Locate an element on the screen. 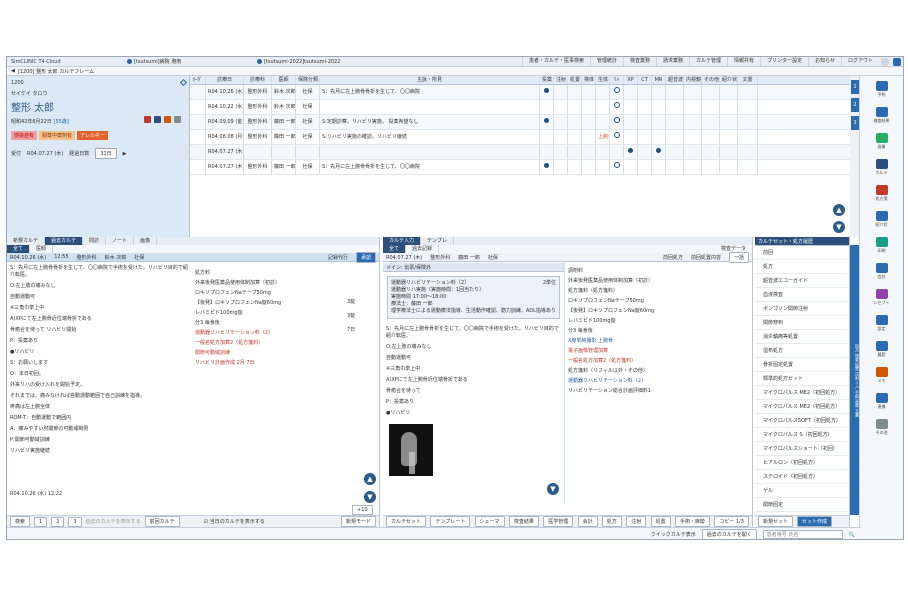  visit-col-header: 生体 is located at coordinates (603, 80).